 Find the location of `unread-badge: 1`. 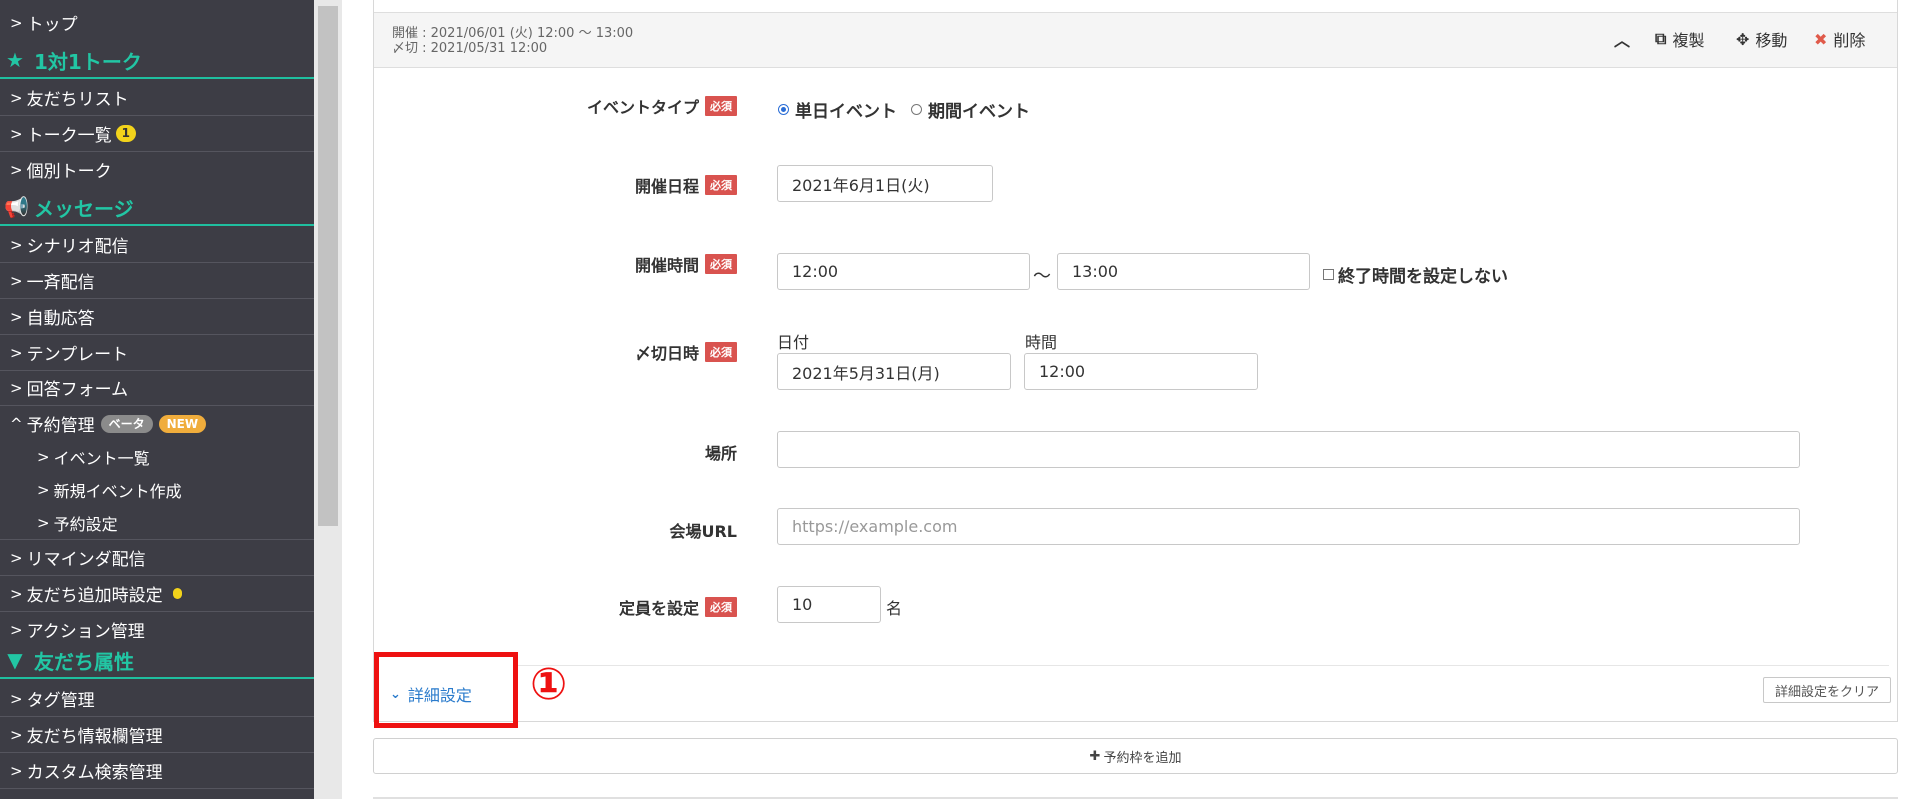

unread-badge: 1 is located at coordinates (125, 133).